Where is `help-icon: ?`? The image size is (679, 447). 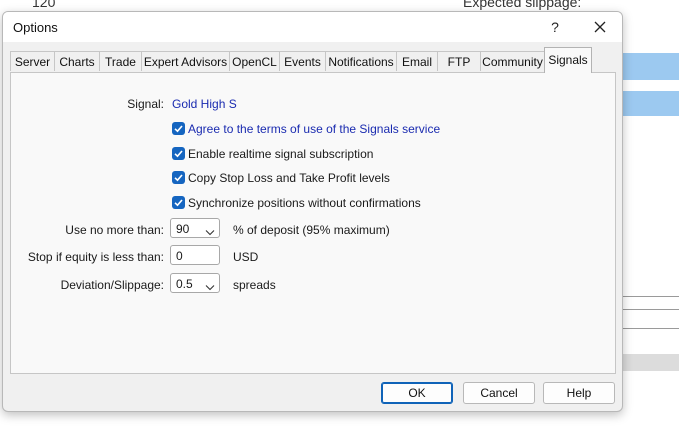 help-icon: ? is located at coordinates (555, 27).